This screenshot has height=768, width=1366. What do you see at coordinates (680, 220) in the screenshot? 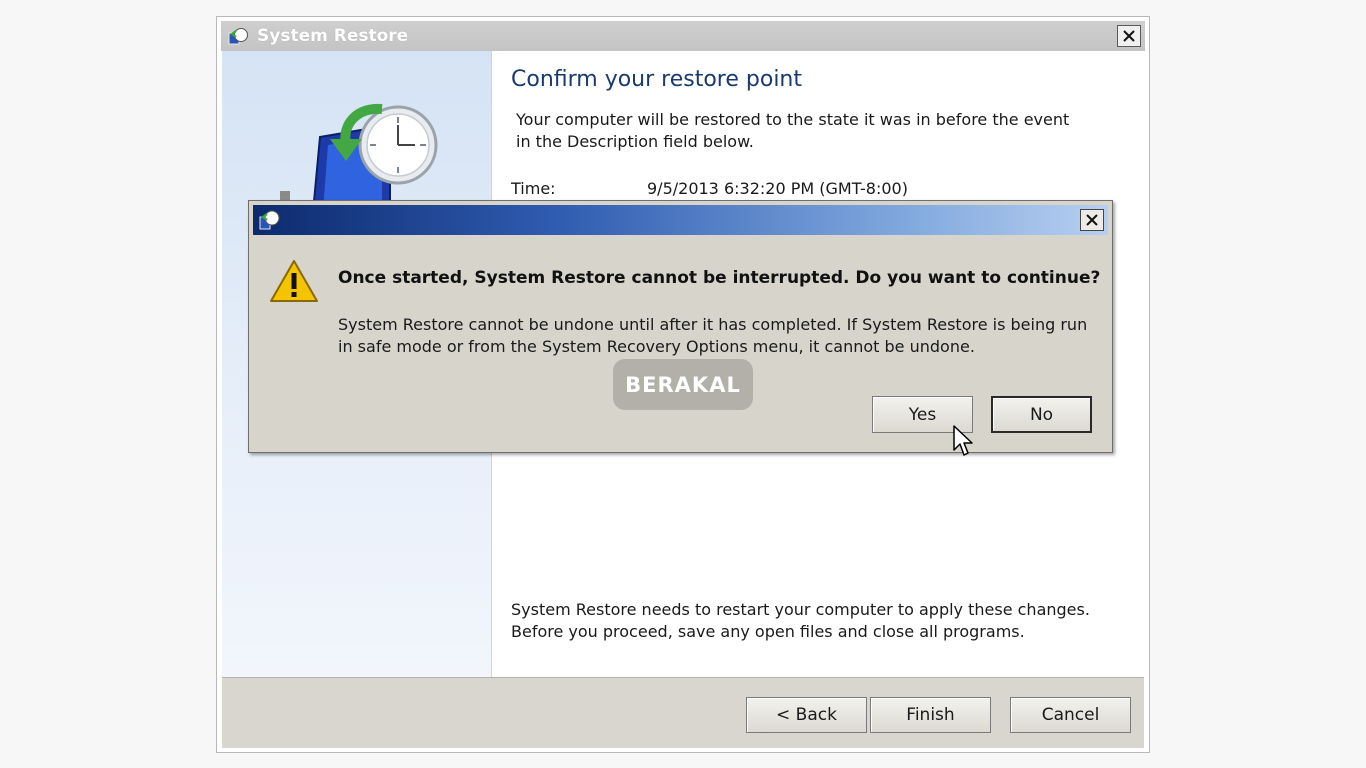
I see `dialog-titlebar` at bounding box center [680, 220].